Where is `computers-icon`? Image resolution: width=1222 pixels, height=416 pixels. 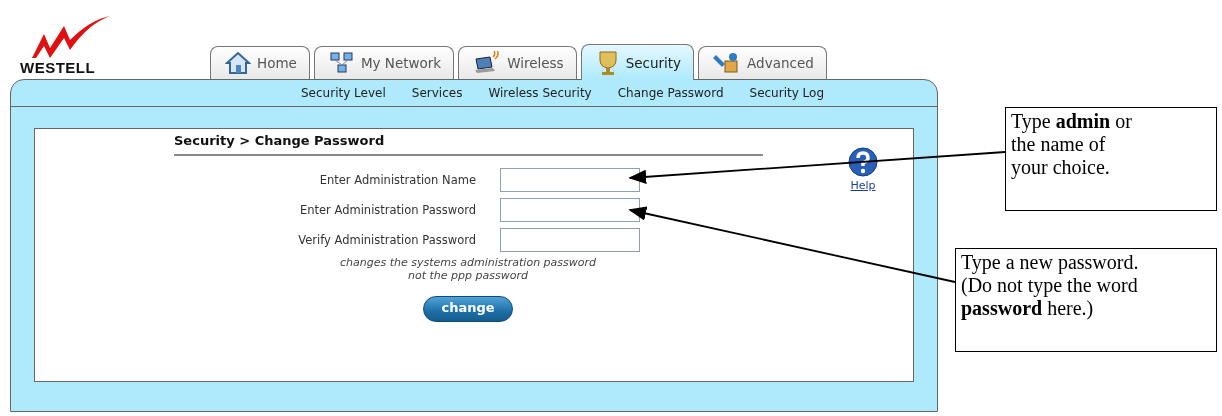 computers-icon is located at coordinates (341, 63).